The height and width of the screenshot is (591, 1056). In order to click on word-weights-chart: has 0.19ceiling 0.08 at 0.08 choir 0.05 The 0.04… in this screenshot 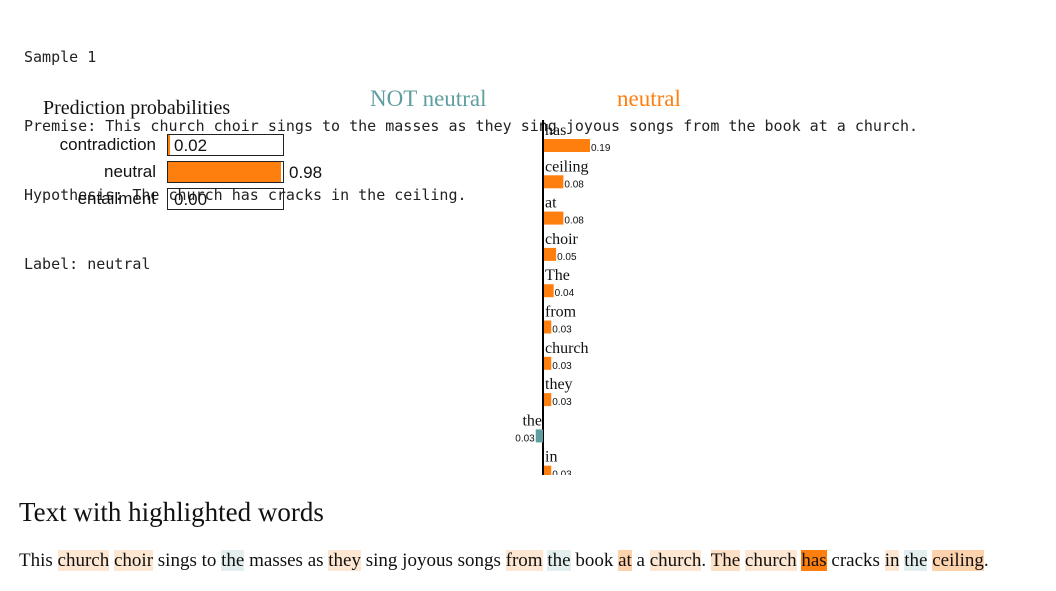, I will do `click(563, 297)`.